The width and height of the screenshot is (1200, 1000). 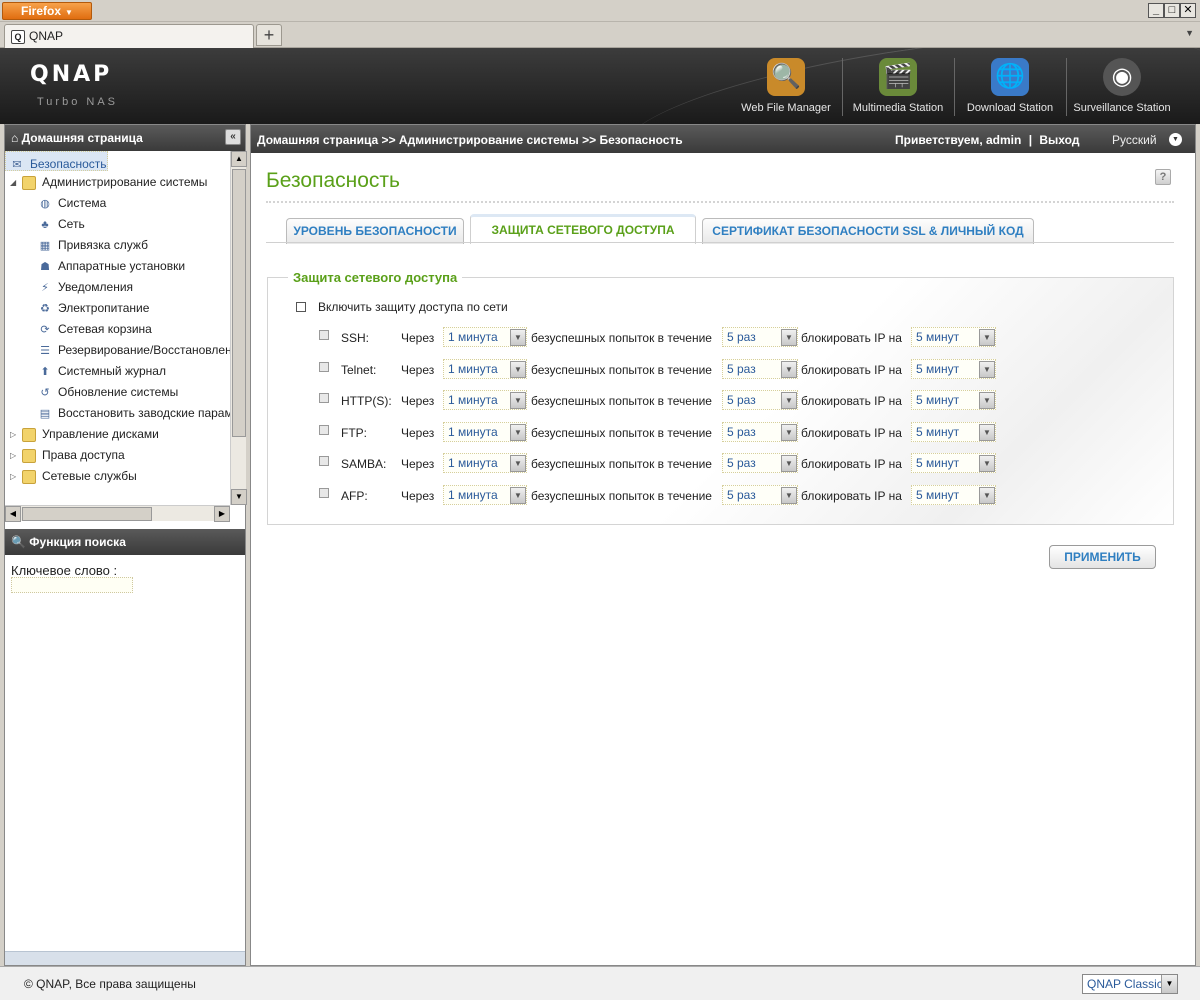 What do you see at coordinates (56, 161) in the screenshot?
I see `tree-item-child: ✉ Безопасность` at bounding box center [56, 161].